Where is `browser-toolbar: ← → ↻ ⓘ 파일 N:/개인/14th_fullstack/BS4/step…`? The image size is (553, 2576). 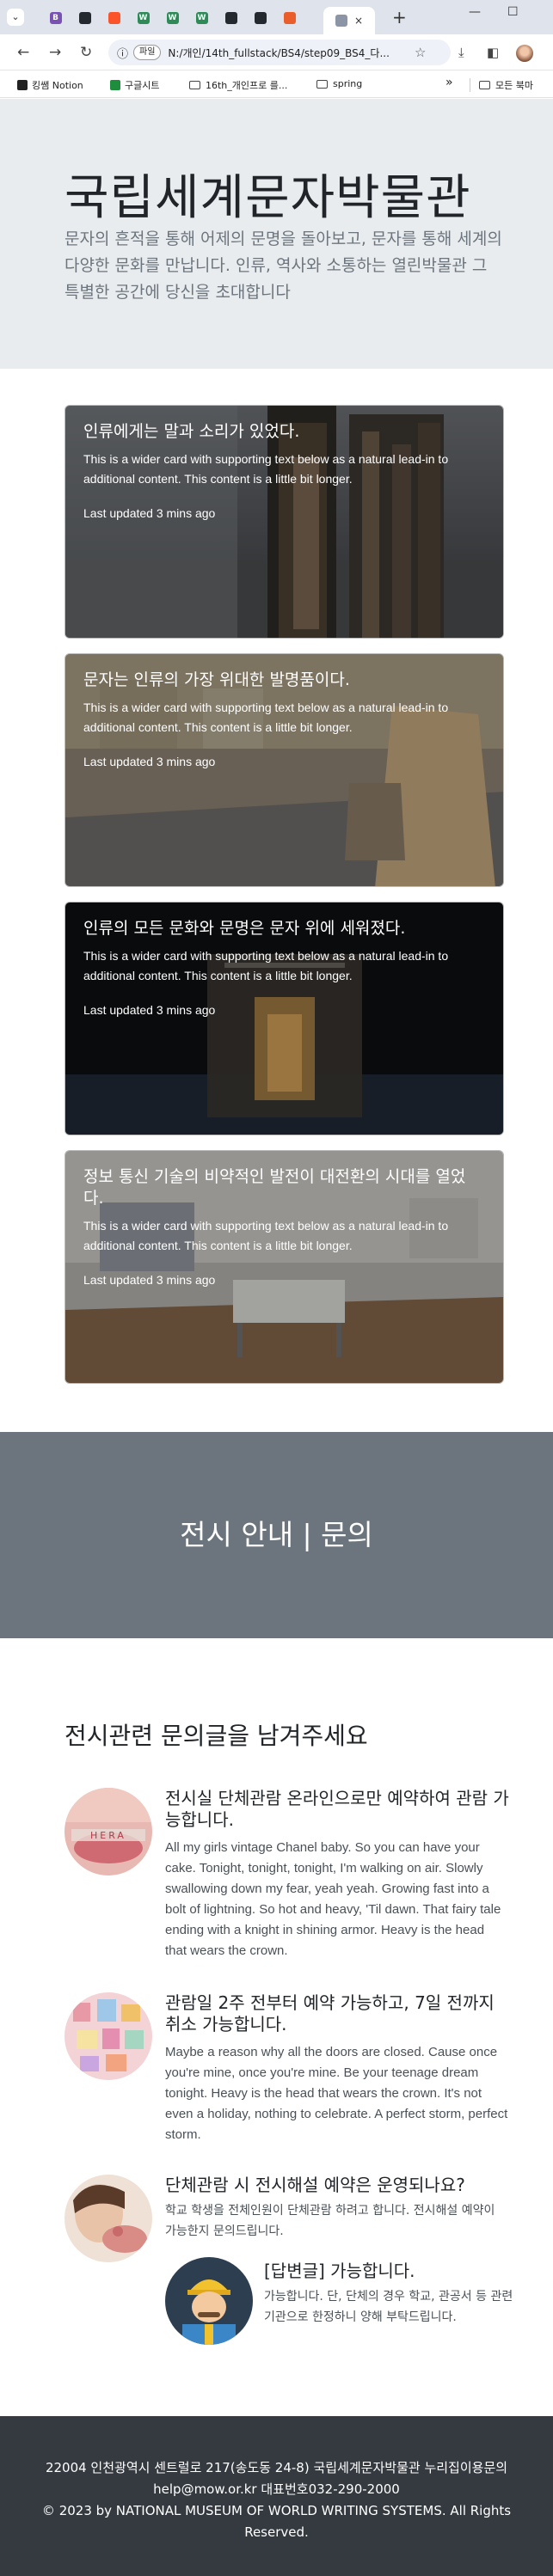
browser-toolbar: ← → ↻ ⓘ 파일 N:/개인/14th_fullstack/BS4/step… is located at coordinates (276, 52).